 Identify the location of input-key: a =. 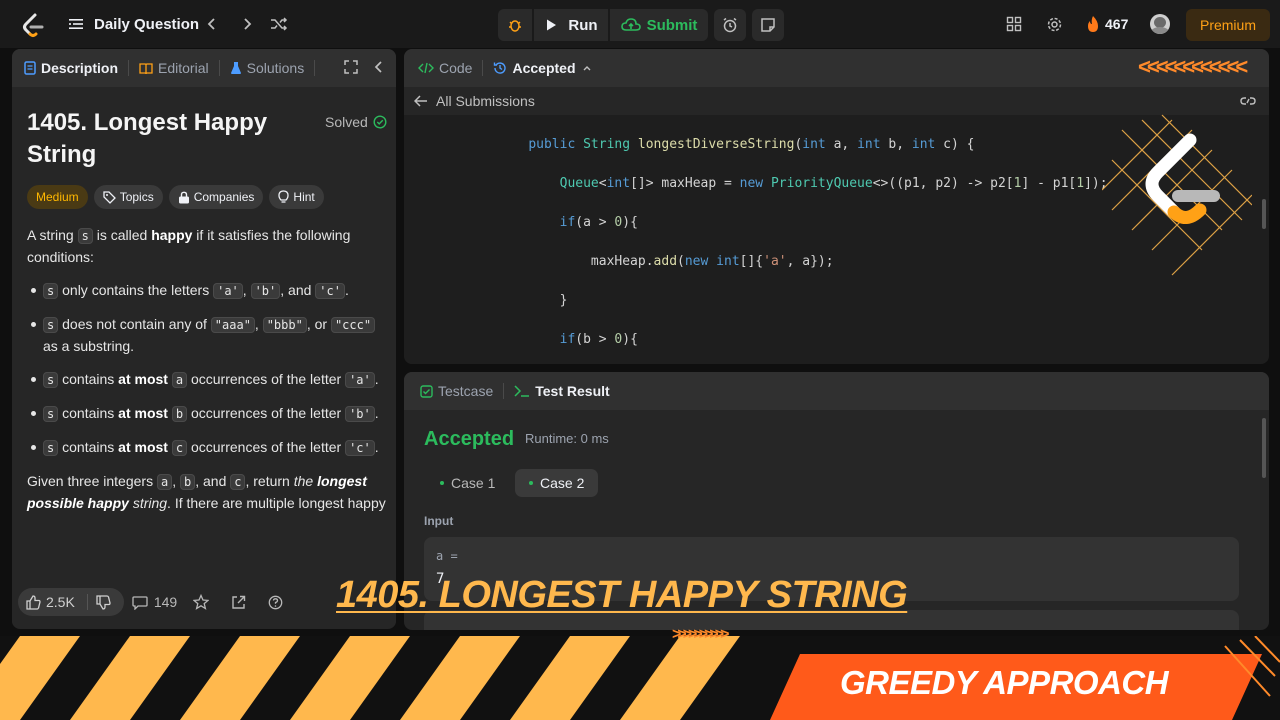
(447, 556).